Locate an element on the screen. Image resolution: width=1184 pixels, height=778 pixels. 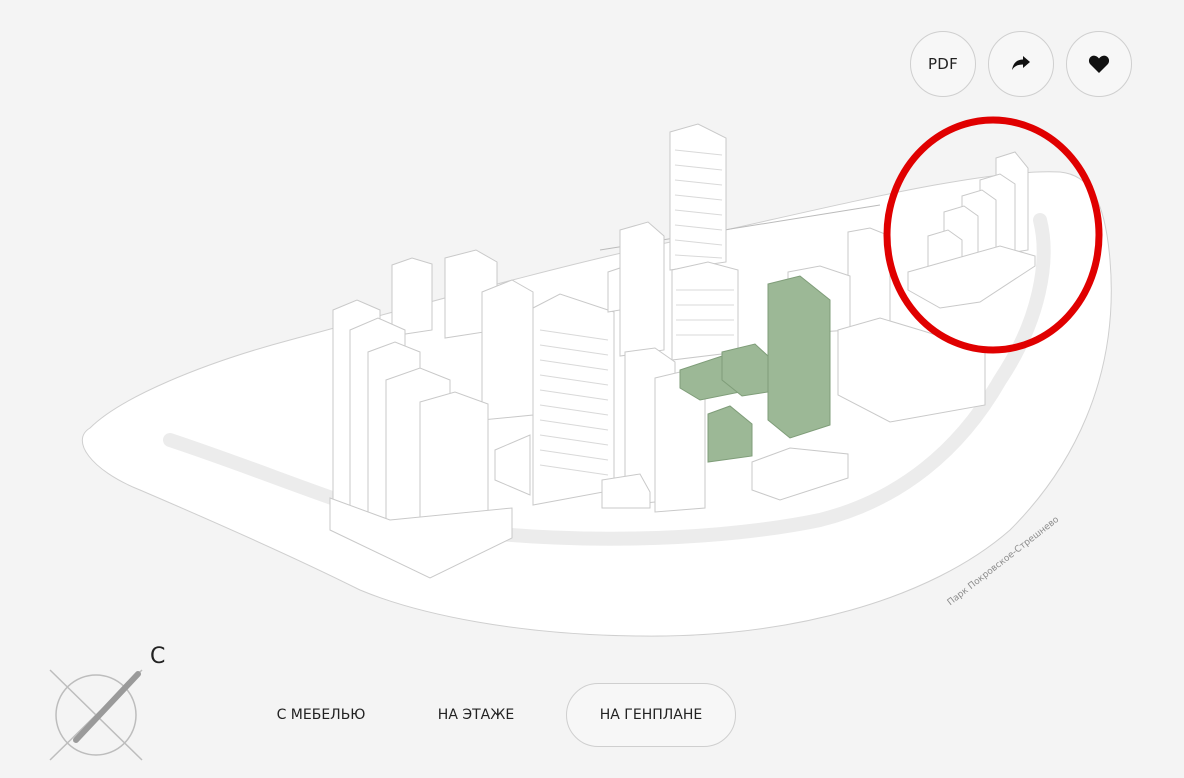
compass-needle is located at coordinates (107, 707).